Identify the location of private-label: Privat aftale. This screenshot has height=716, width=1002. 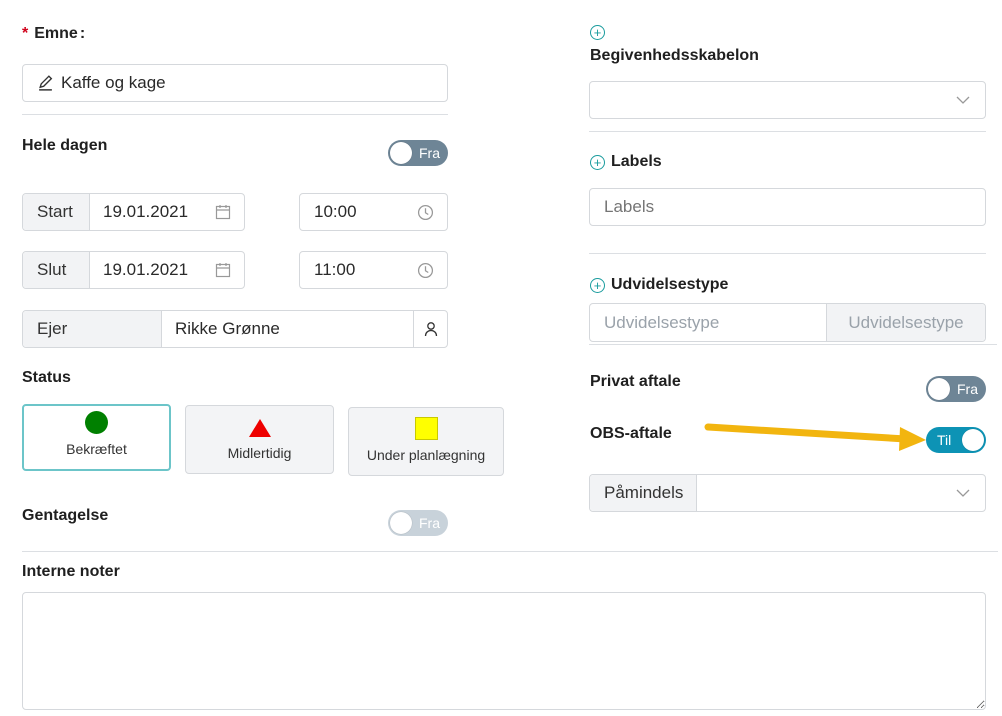
(635, 381).